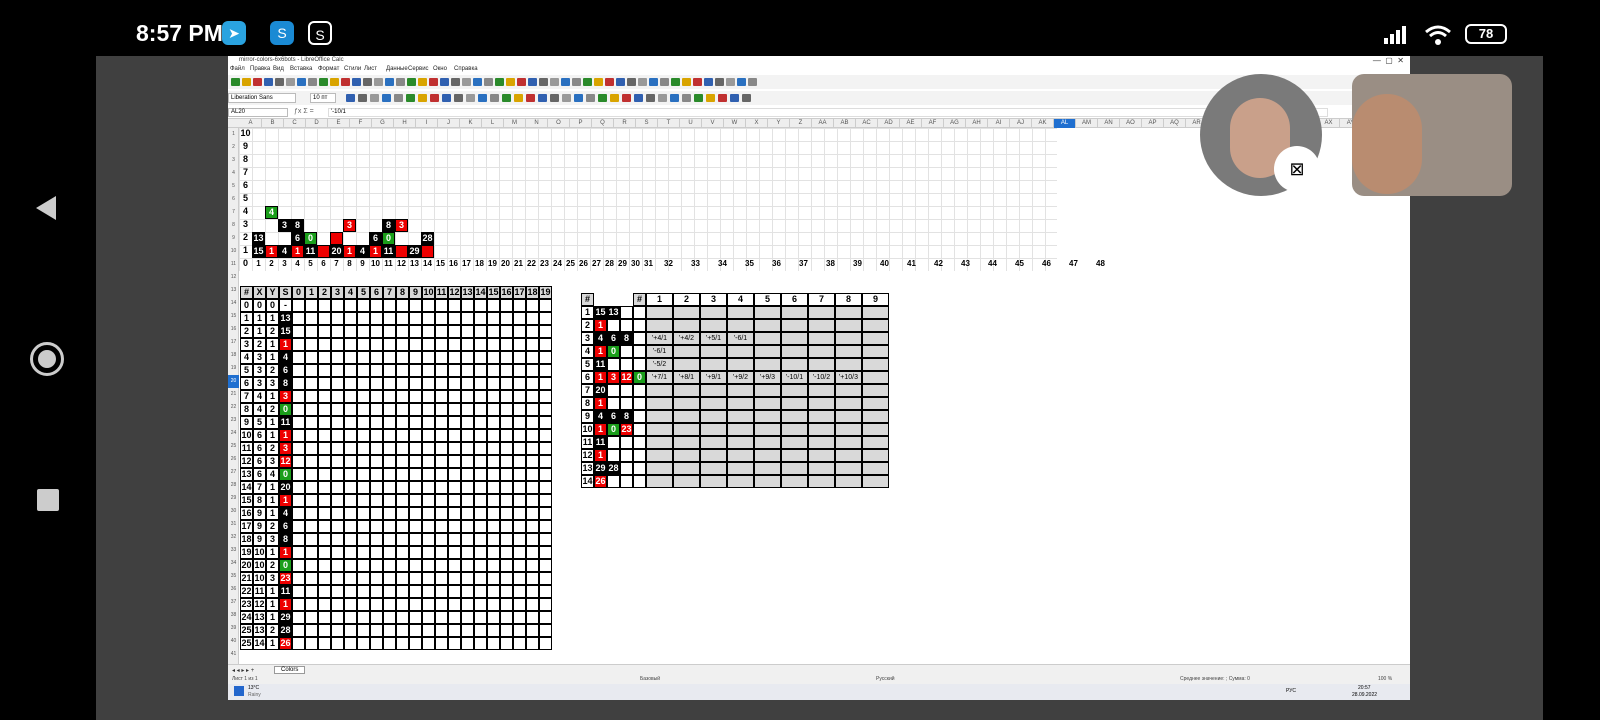  What do you see at coordinates (659, 338) in the screenshot?
I see `note-cell: '+4/1` at bounding box center [659, 338].